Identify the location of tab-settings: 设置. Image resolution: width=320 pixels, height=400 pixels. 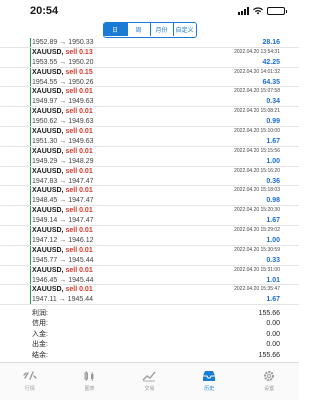
(269, 380).